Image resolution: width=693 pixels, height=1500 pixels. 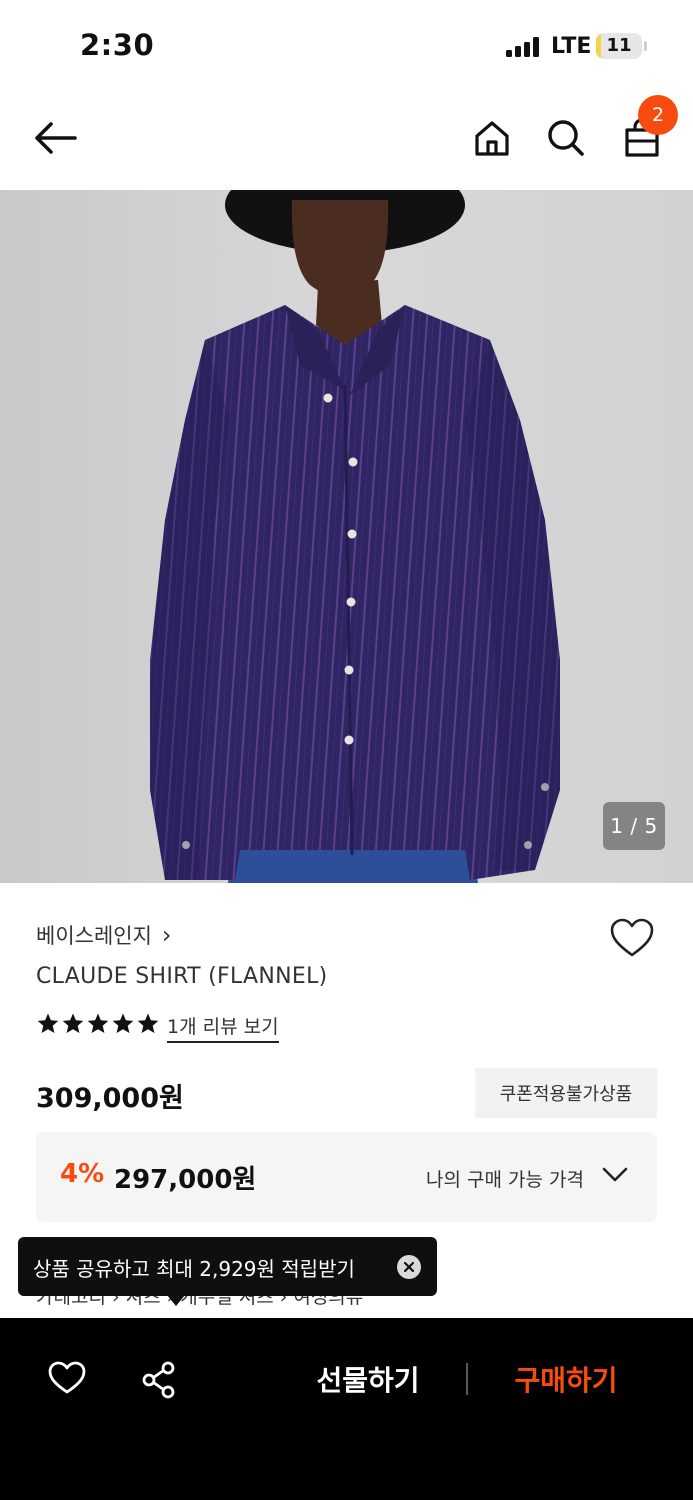 What do you see at coordinates (117, 45) in the screenshot?
I see `status-time: 2:30` at bounding box center [117, 45].